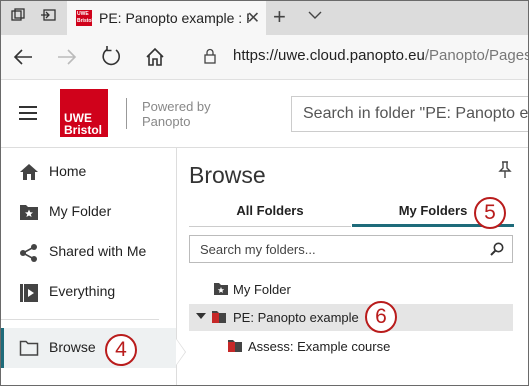 This screenshot has width=529, height=386. Describe the element at coordinates (351, 289) in the screenshot. I see `tree-item-my-folder: My Folder` at that location.